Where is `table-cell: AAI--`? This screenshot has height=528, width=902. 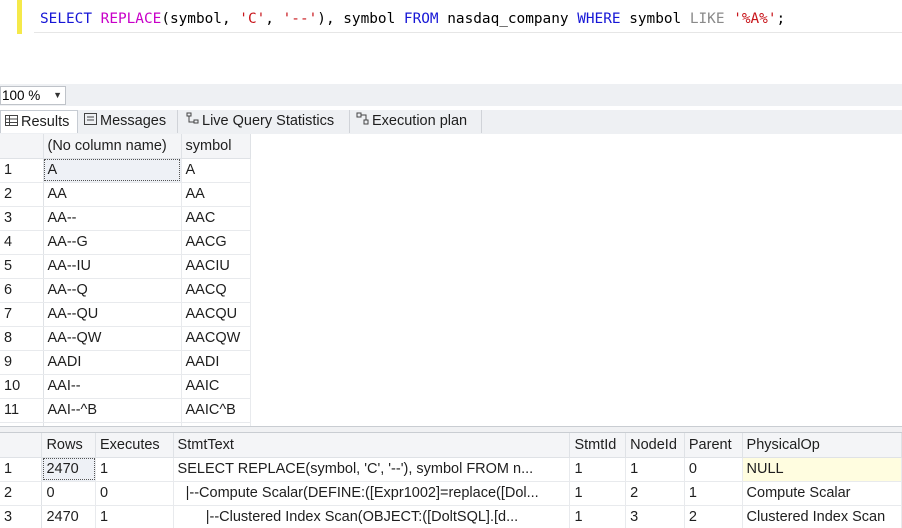 table-cell: AAI-- is located at coordinates (112, 386).